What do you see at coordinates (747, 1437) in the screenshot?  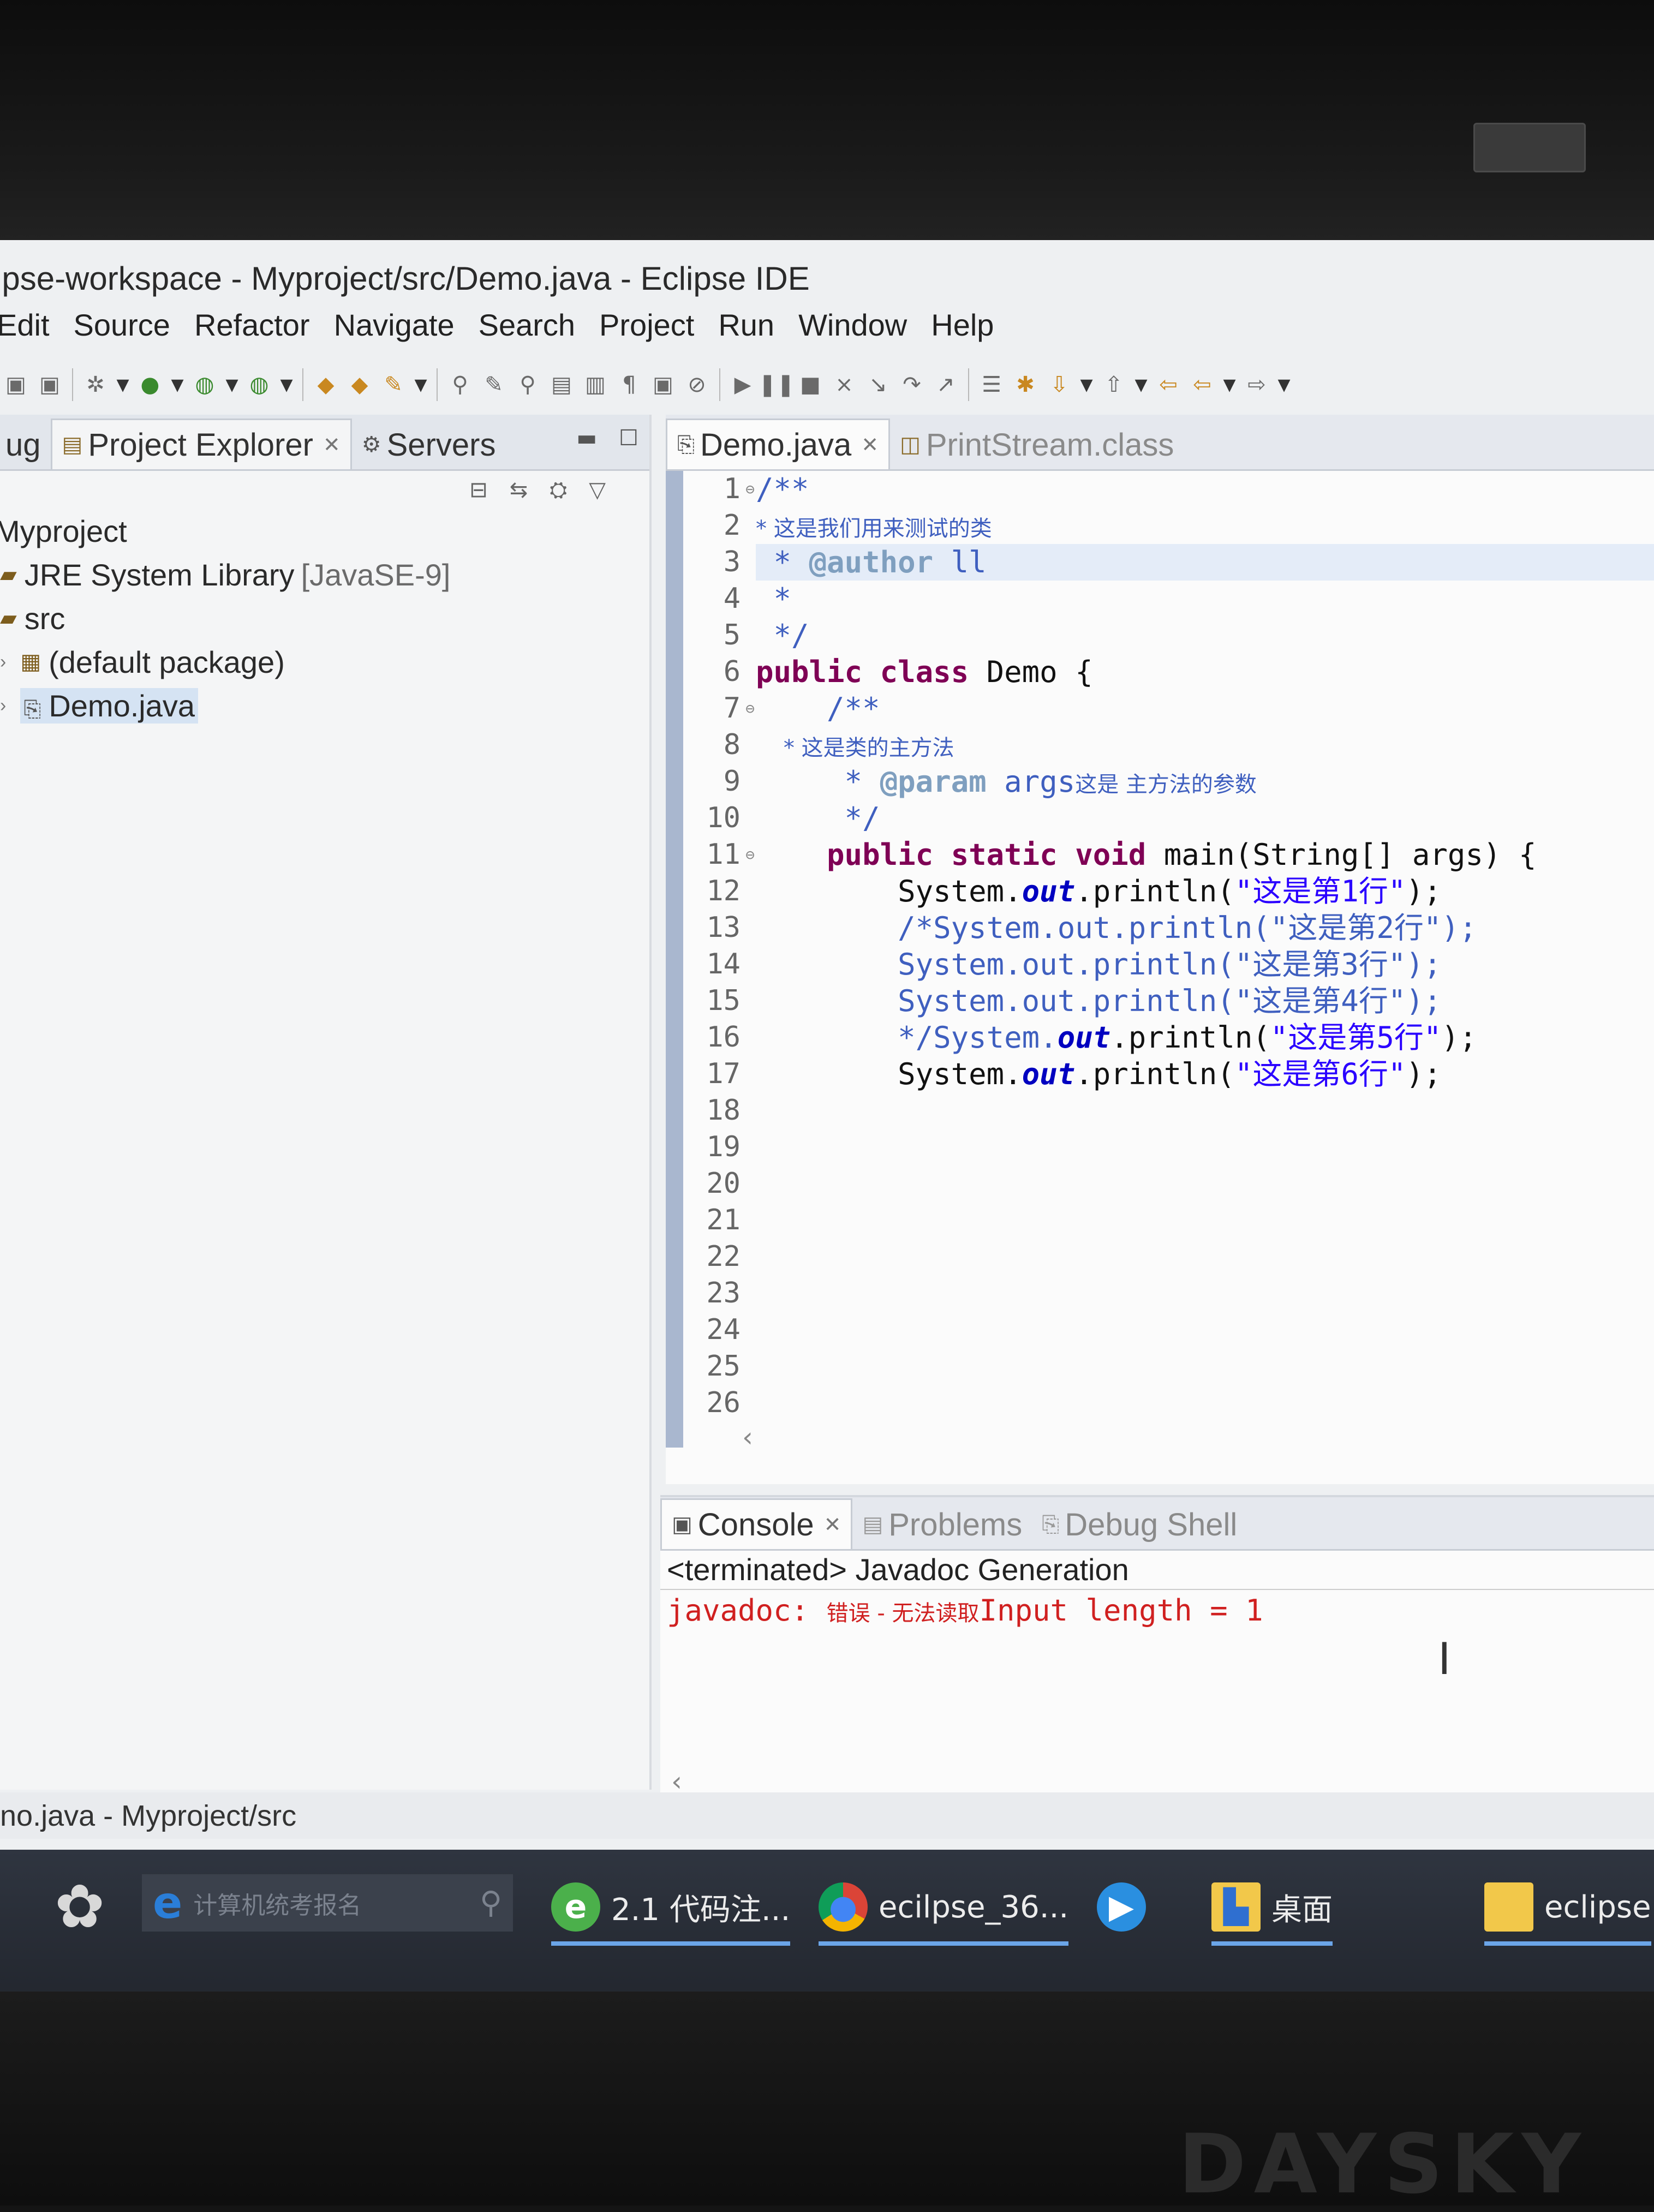 I see `scroll-left-icon: ‹` at bounding box center [747, 1437].